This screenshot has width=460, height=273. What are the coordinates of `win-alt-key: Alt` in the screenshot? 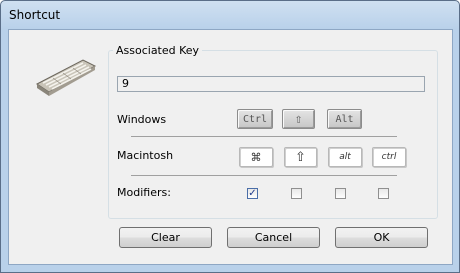 It's located at (344, 119).